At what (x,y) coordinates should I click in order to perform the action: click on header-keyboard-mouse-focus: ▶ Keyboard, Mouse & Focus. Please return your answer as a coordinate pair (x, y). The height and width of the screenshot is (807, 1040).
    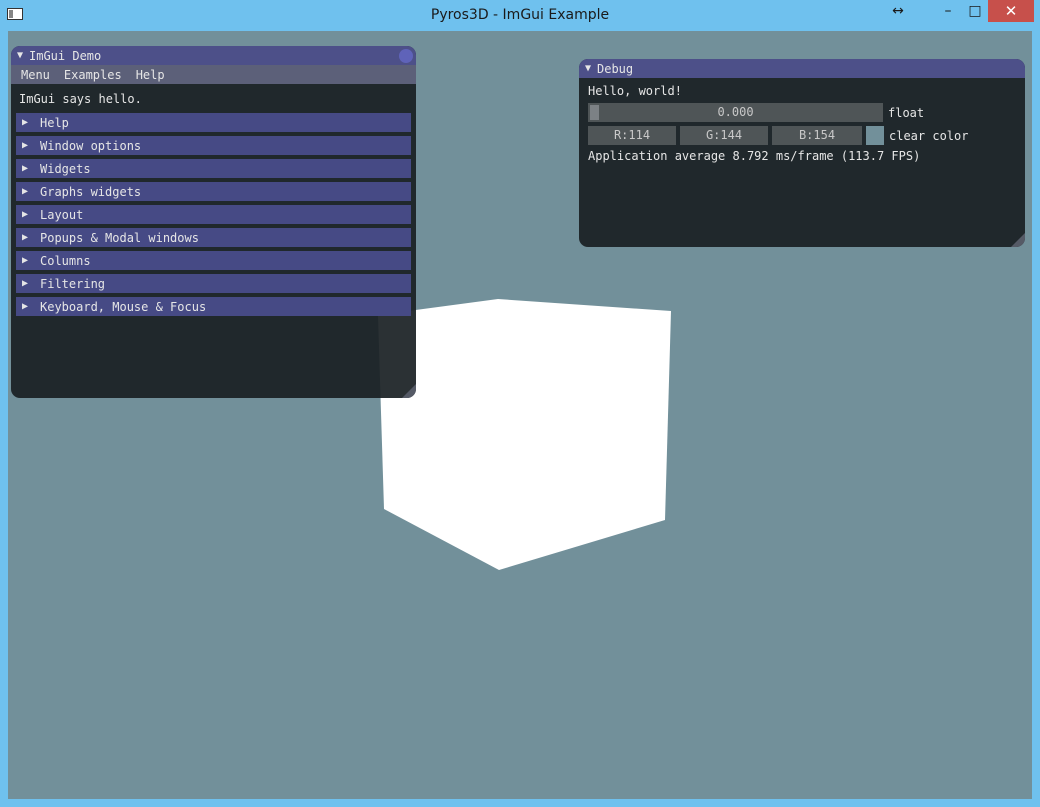
    Looking at the image, I should click on (213, 306).